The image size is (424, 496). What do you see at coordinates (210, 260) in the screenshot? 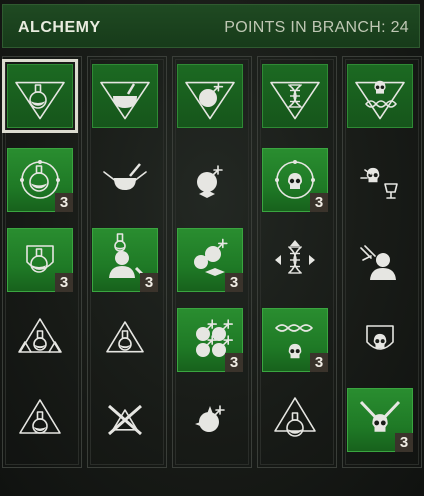
I see `skill-tile-r2-c3: 3` at bounding box center [210, 260].